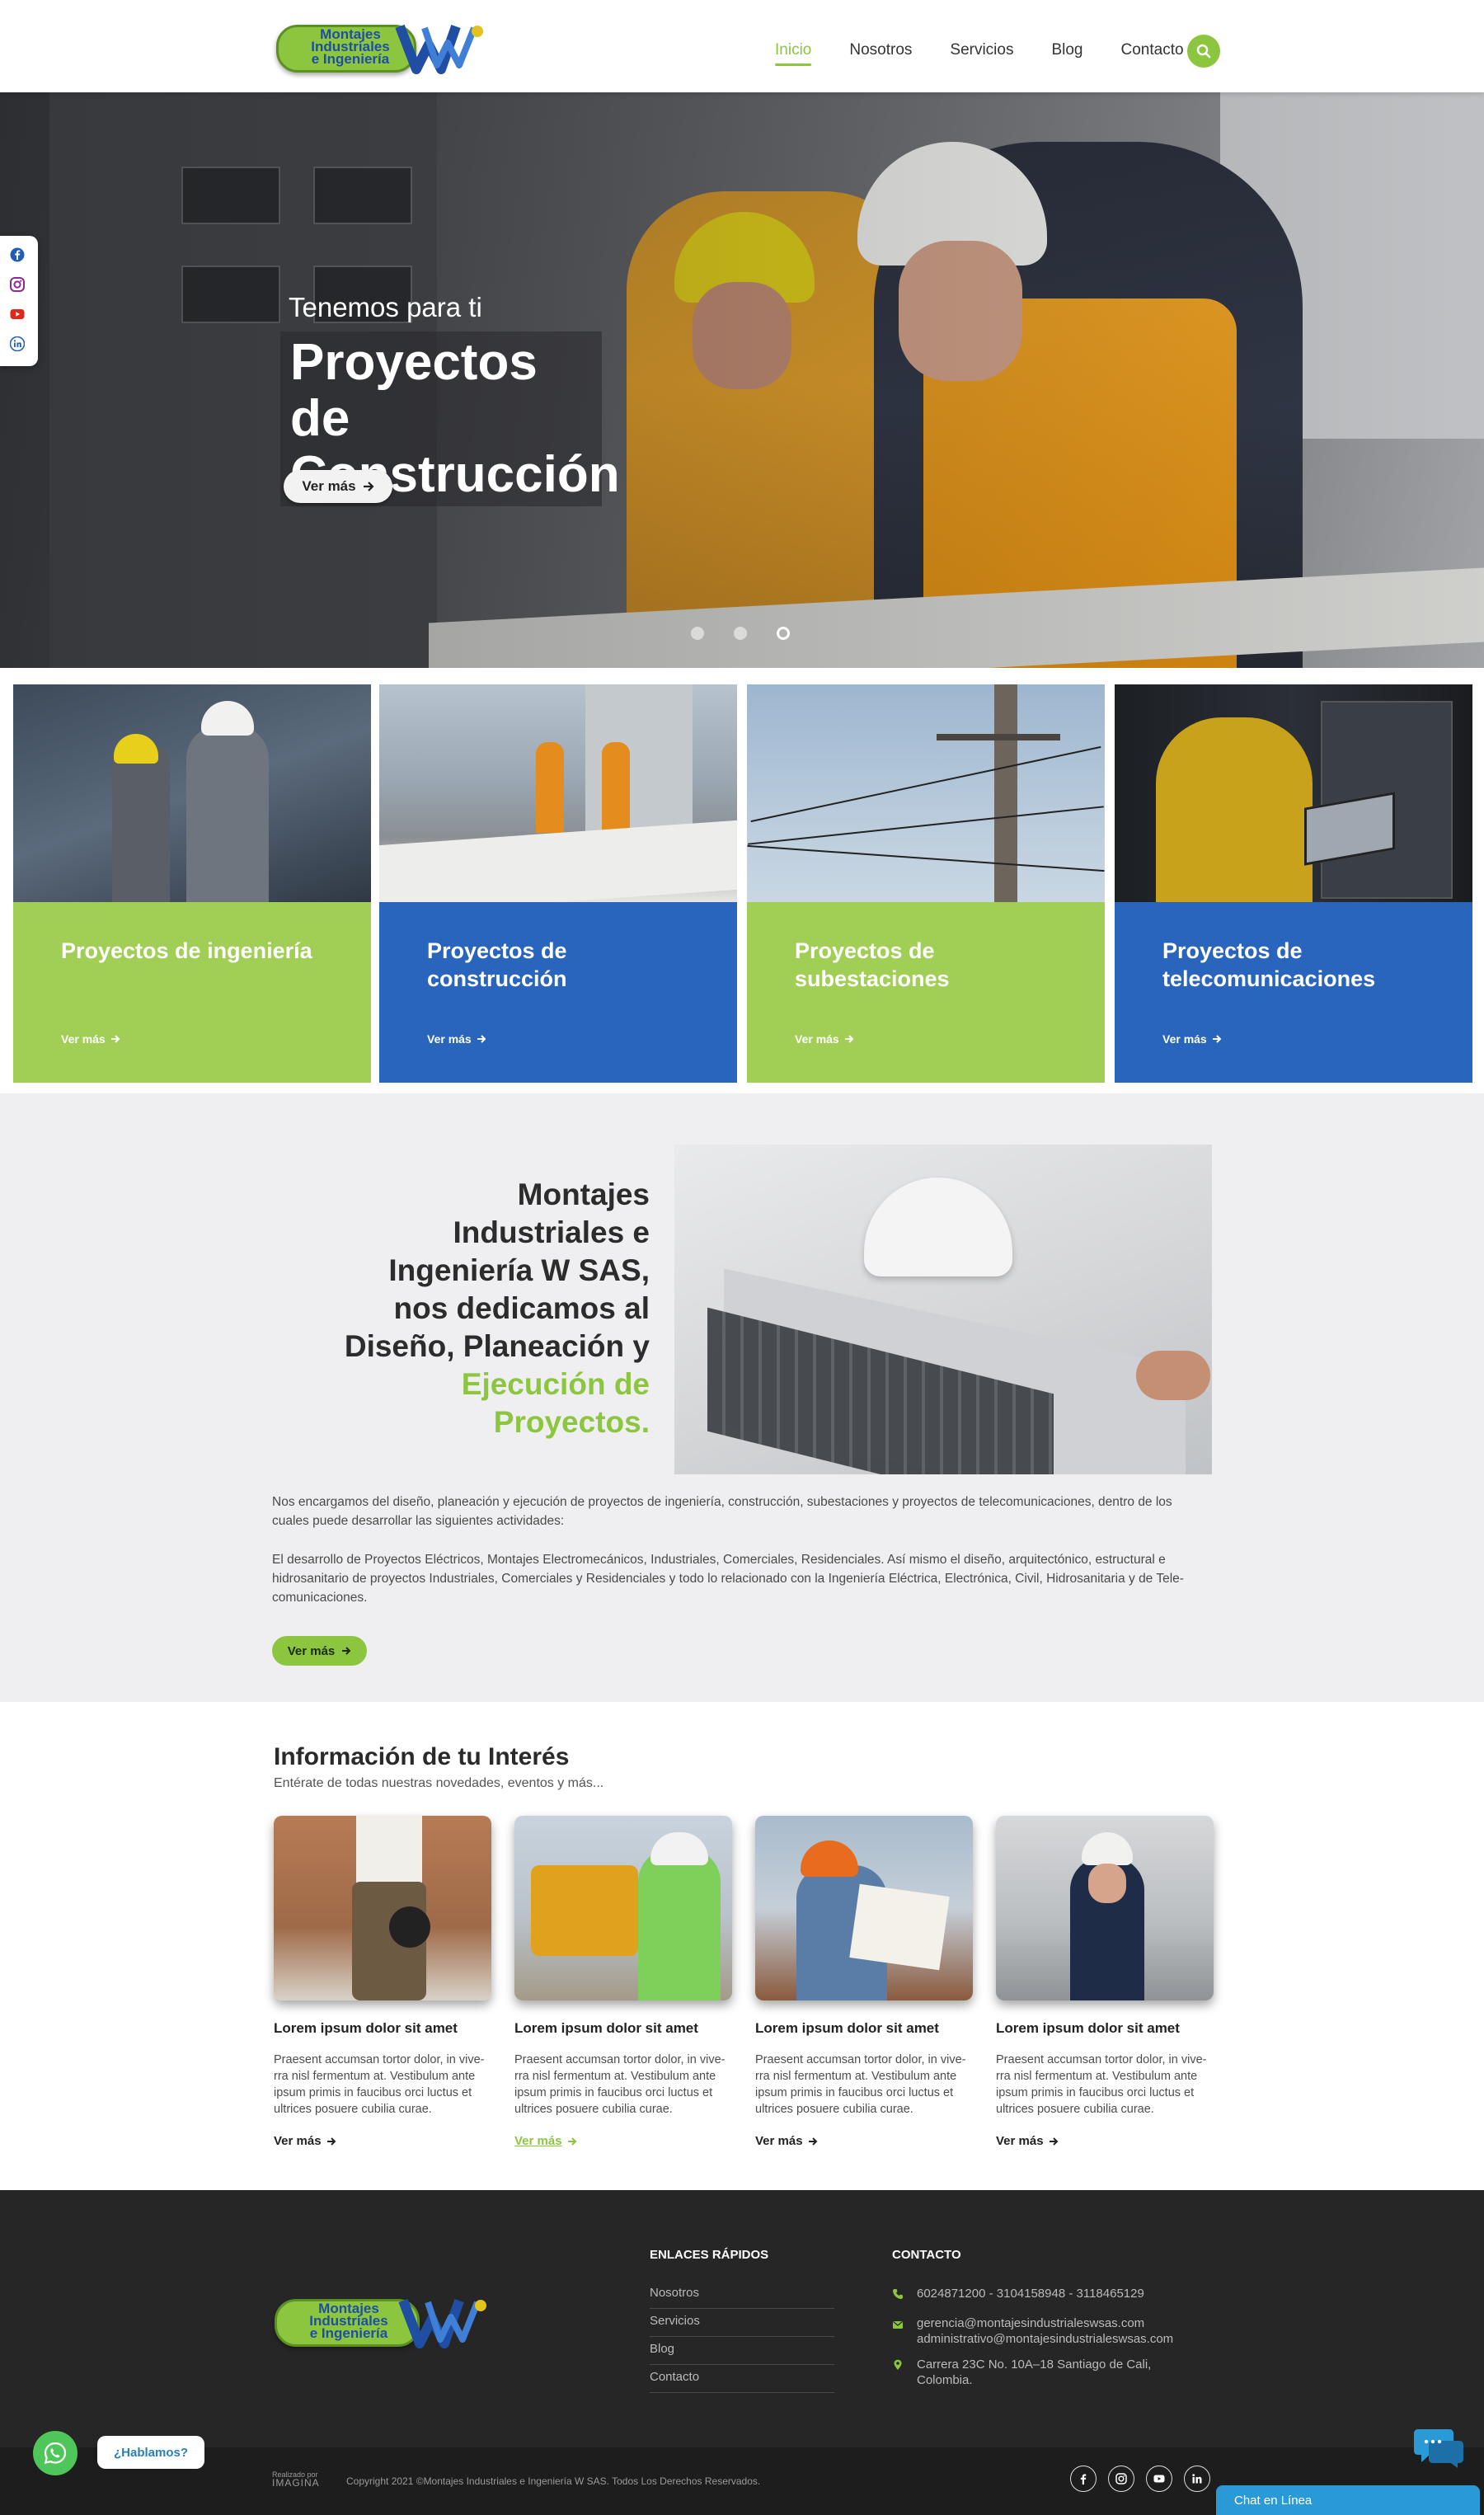 This screenshot has height=2515, width=1484. What do you see at coordinates (898, 2294) in the screenshot?
I see `phone-icon` at bounding box center [898, 2294].